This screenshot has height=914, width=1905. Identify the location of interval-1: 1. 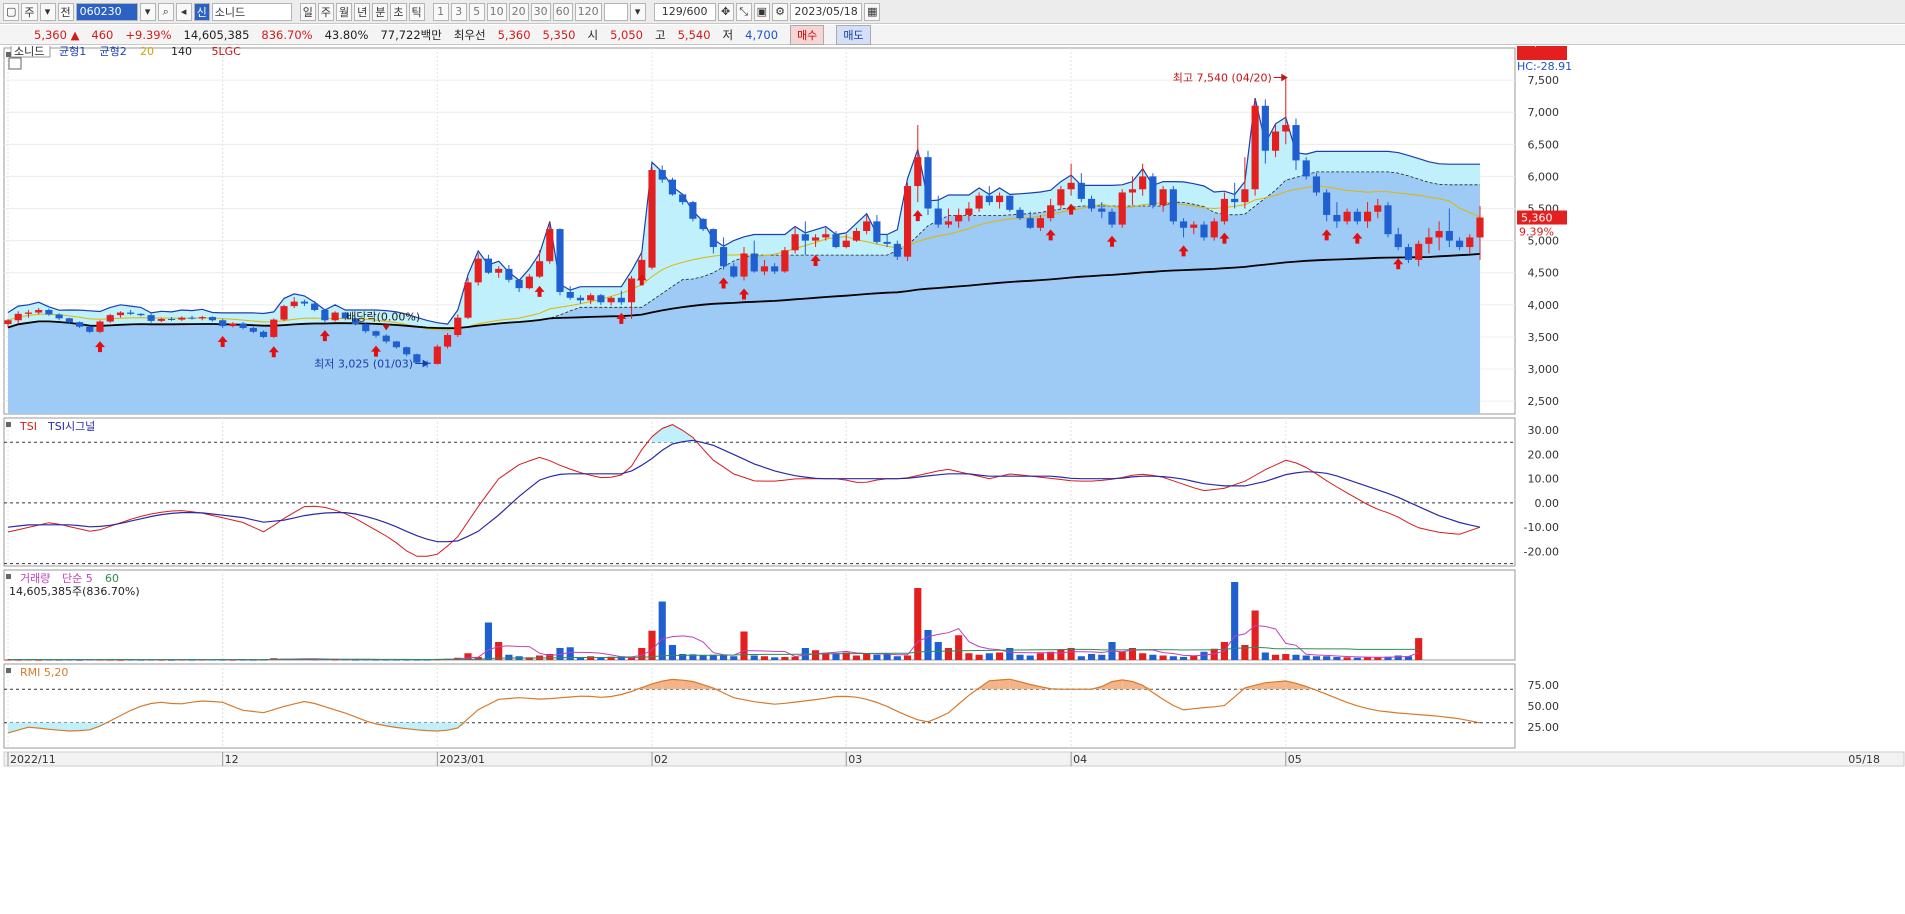
(440, 11).